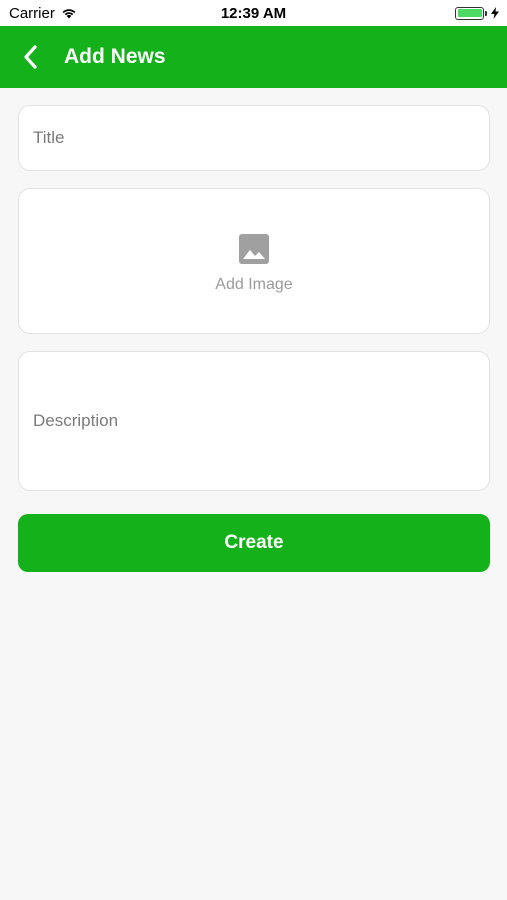  Describe the element at coordinates (69, 14) in the screenshot. I see `wifi-icon` at that location.